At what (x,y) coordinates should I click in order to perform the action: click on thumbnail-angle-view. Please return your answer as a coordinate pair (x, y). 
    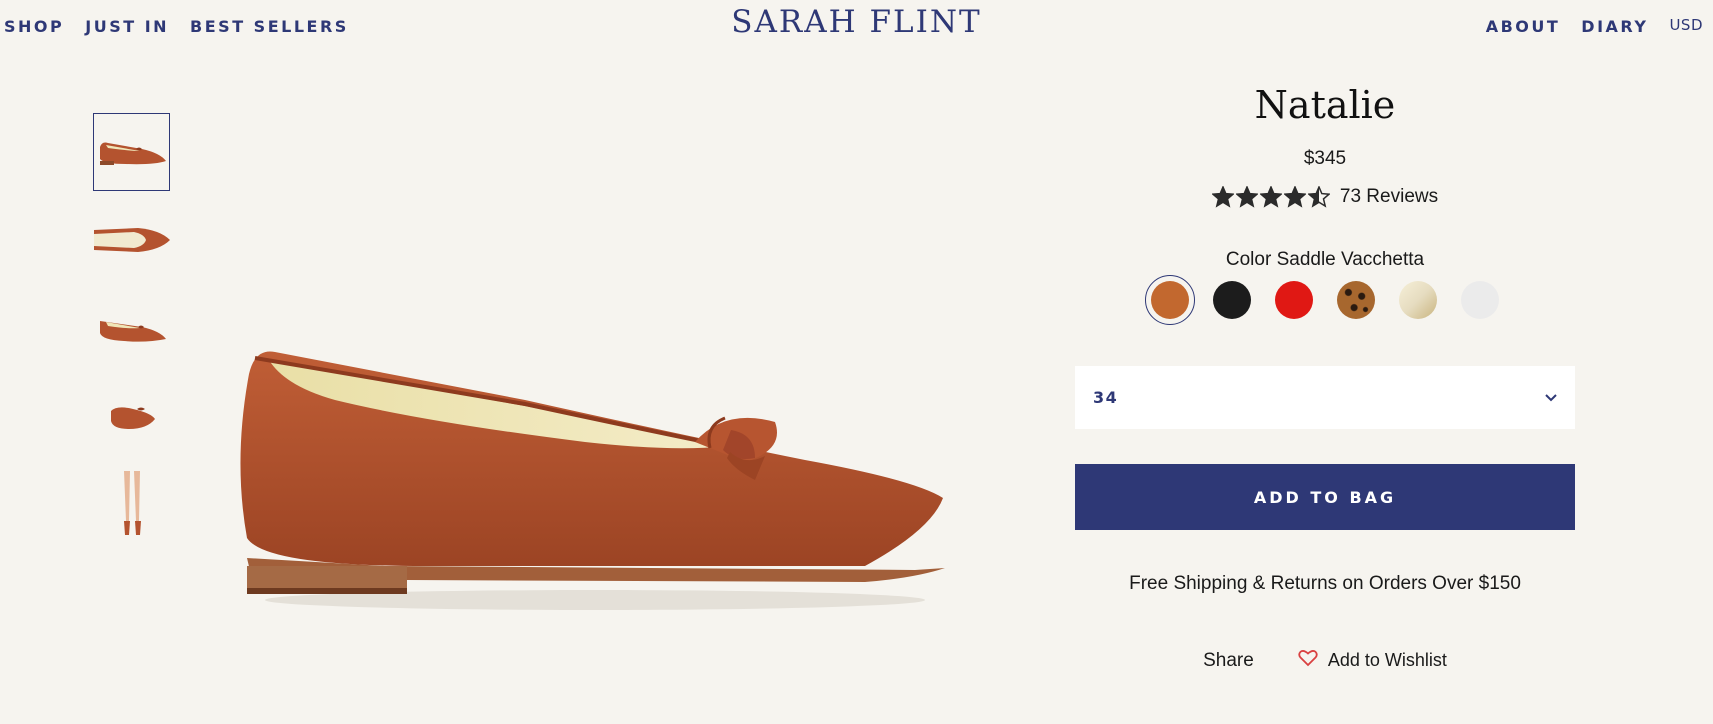
    Looking at the image, I should click on (131, 328).